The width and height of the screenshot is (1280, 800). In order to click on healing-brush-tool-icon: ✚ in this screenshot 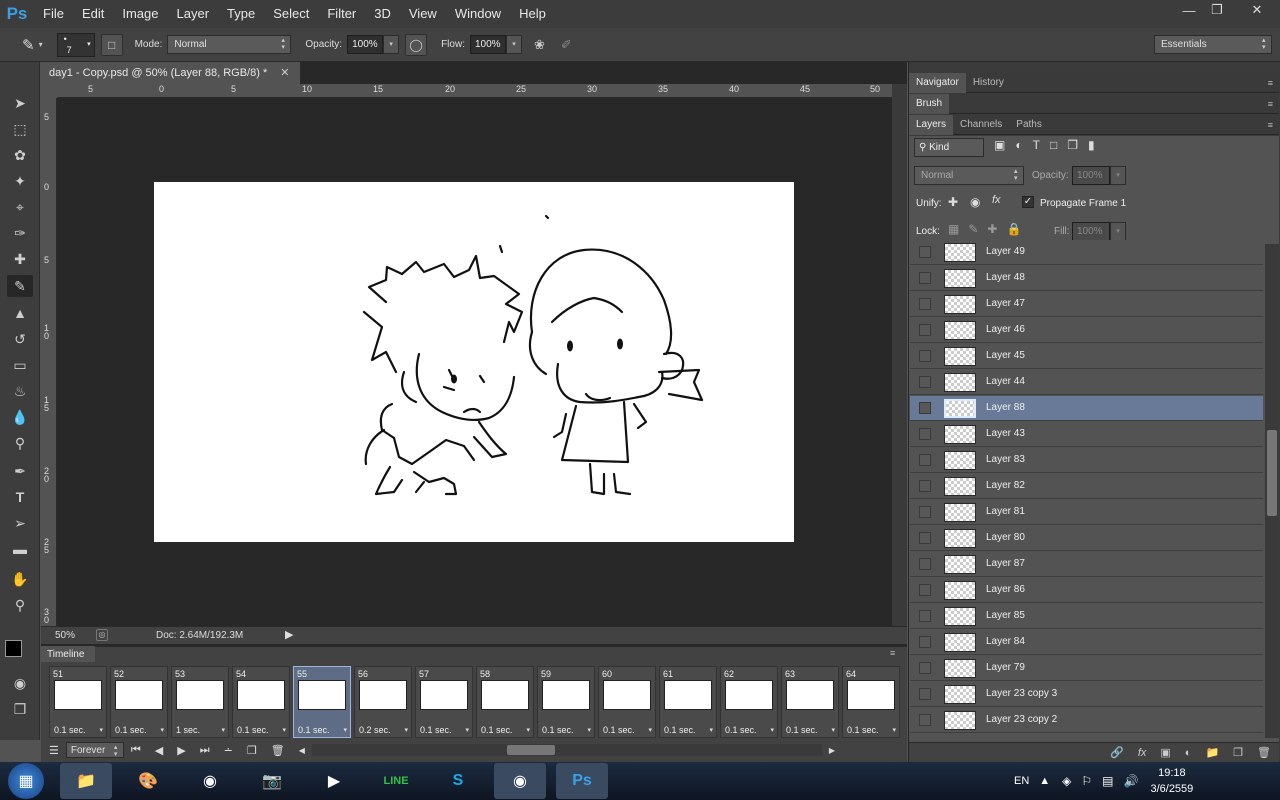, I will do `click(20, 259)`.